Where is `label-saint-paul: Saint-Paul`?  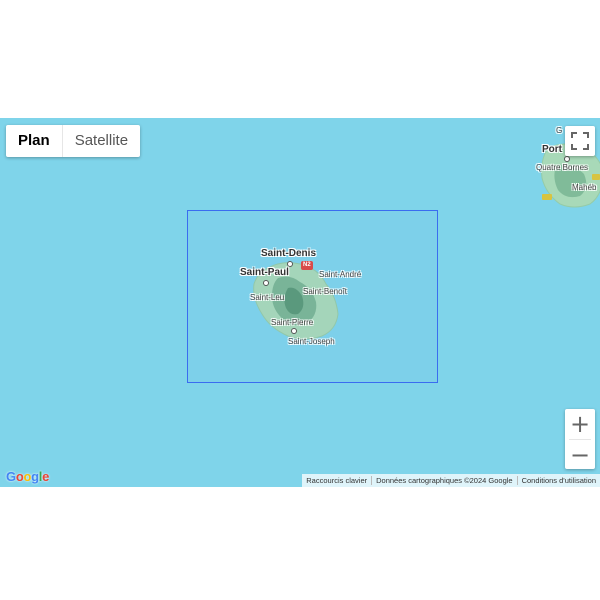 label-saint-paul: Saint-Paul is located at coordinates (264, 272).